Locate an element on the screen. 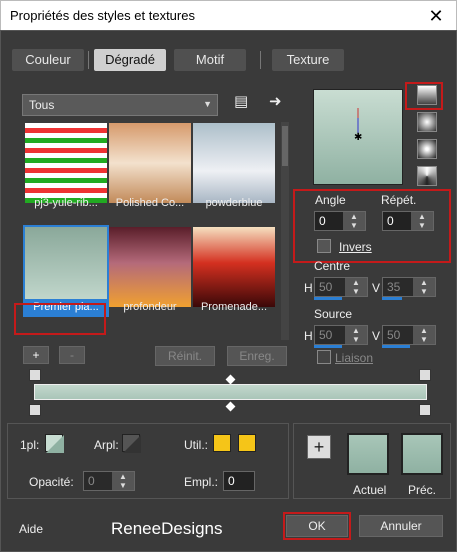 This screenshot has width=457, height=552. center-v-spinner: 35 ▲ ▼ is located at coordinates (409, 287).